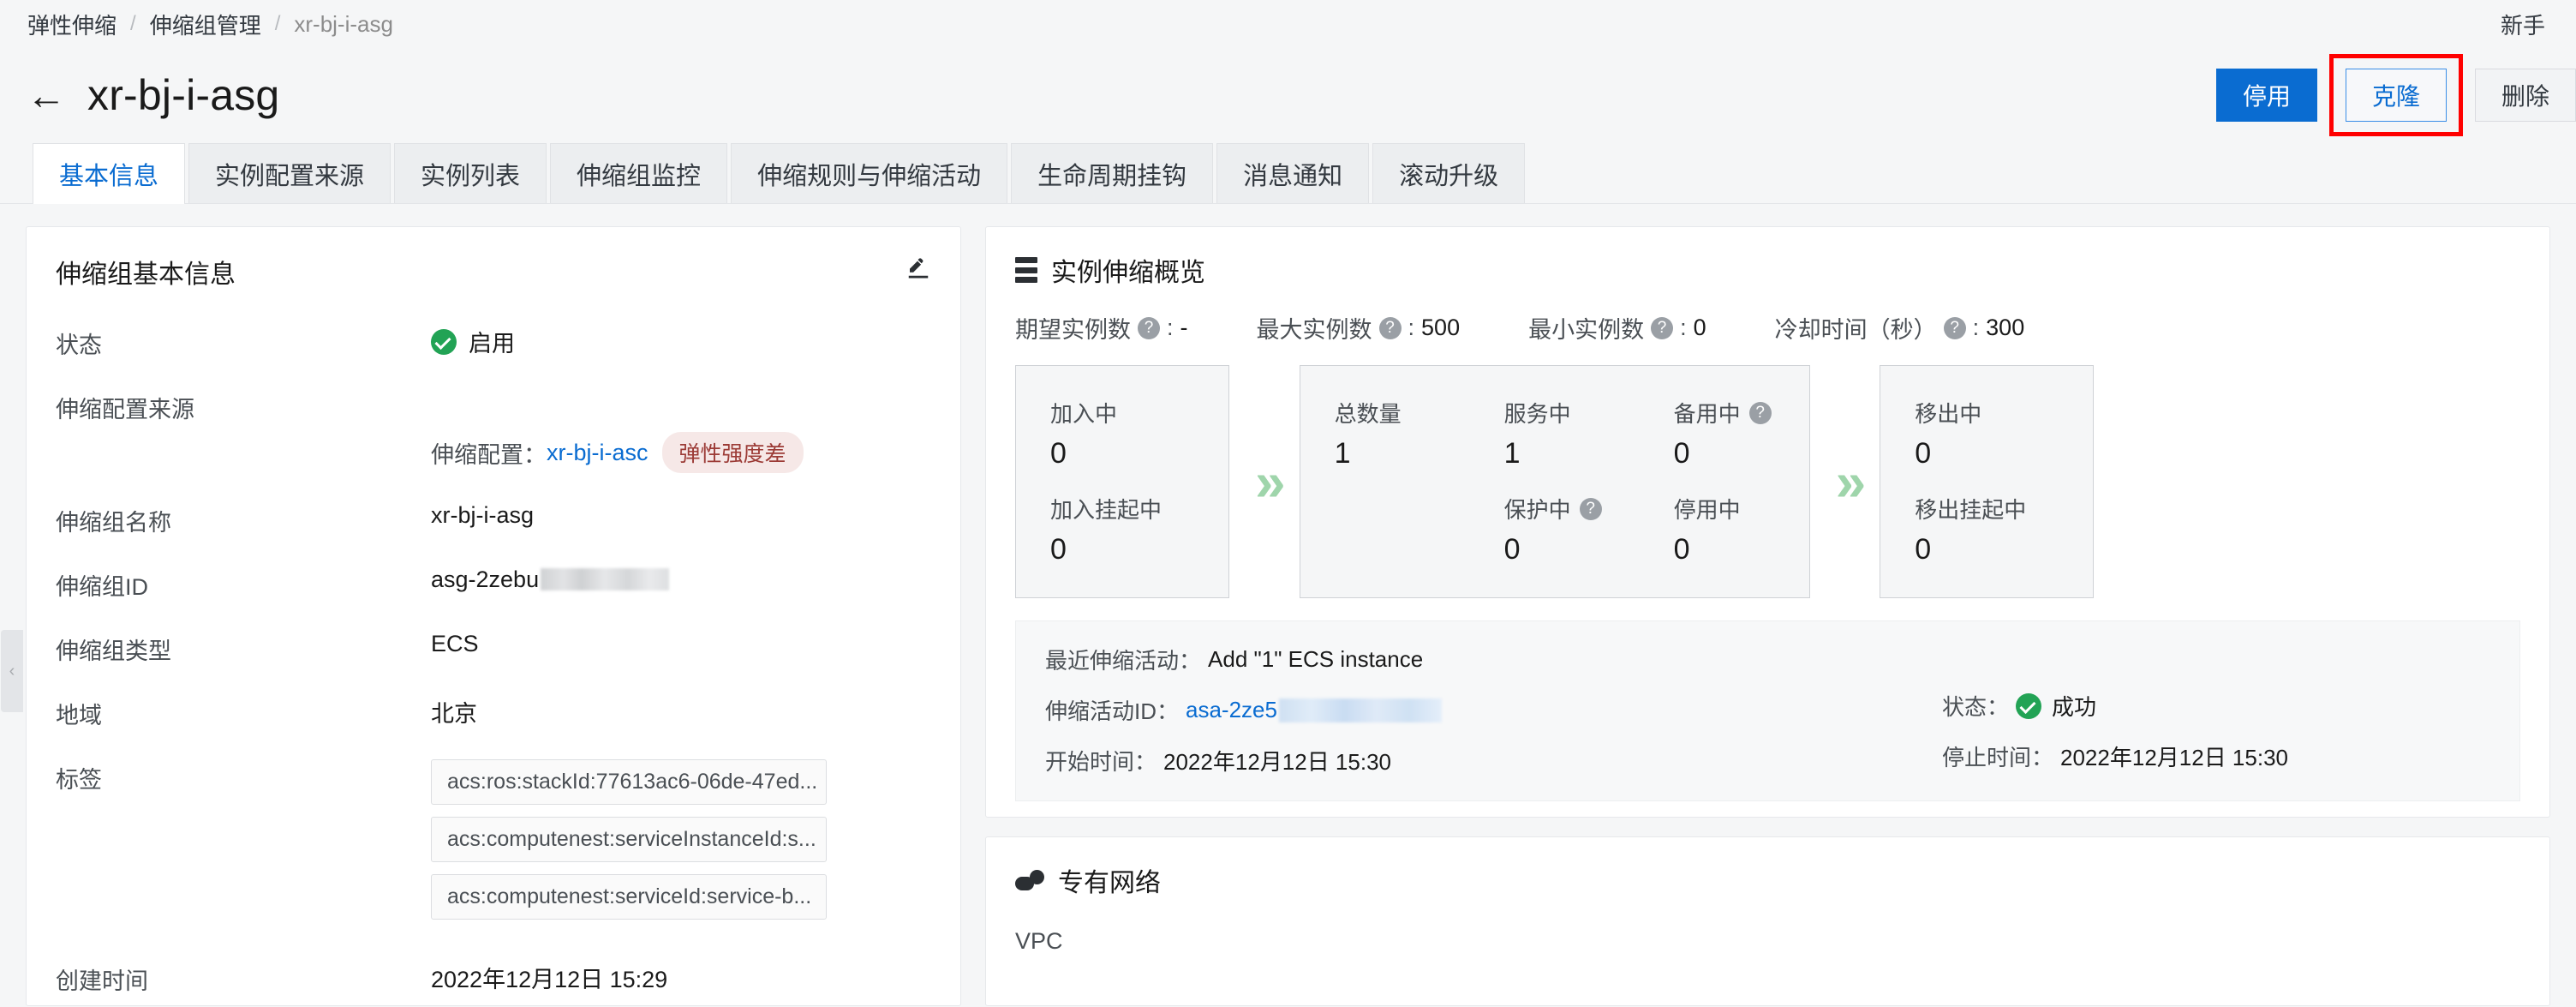 The image size is (2576, 1007). I want to click on metric-label: 期望实例数, so click(1073, 330).